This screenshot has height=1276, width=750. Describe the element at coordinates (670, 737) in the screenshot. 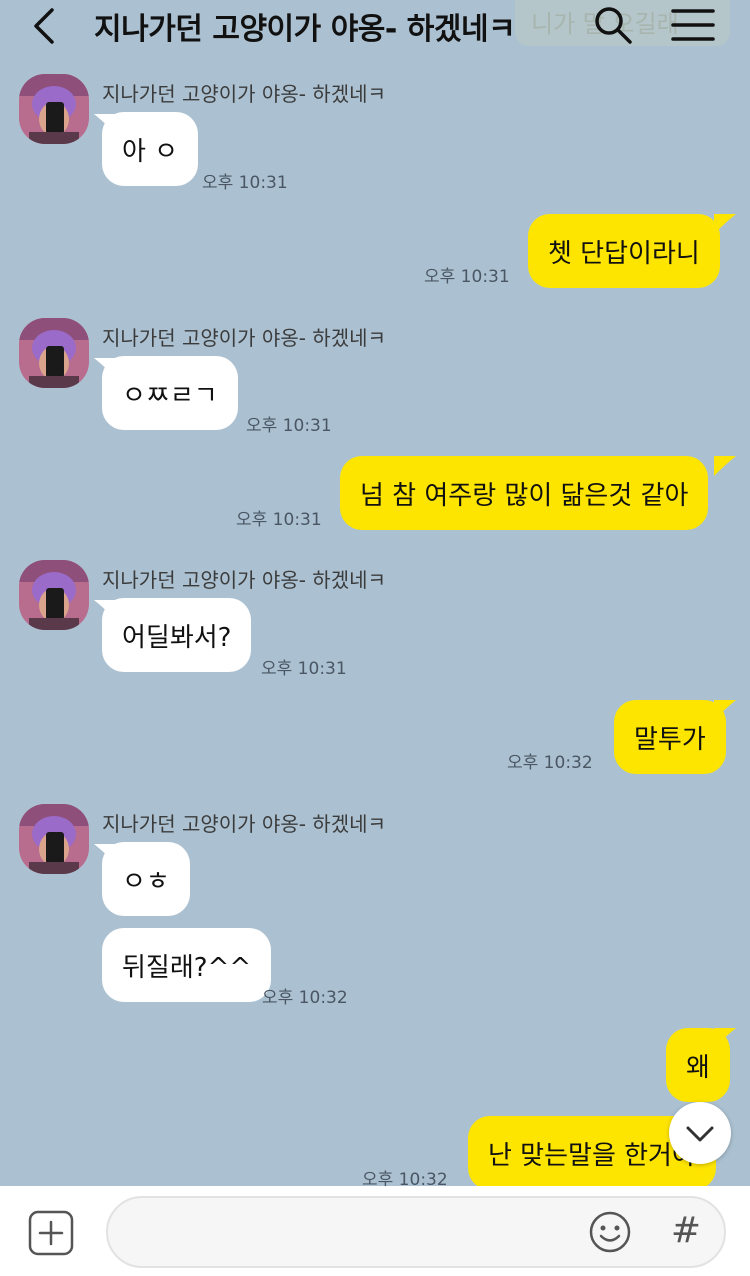

I see `message-bubble-outgoing: 말투가` at that location.